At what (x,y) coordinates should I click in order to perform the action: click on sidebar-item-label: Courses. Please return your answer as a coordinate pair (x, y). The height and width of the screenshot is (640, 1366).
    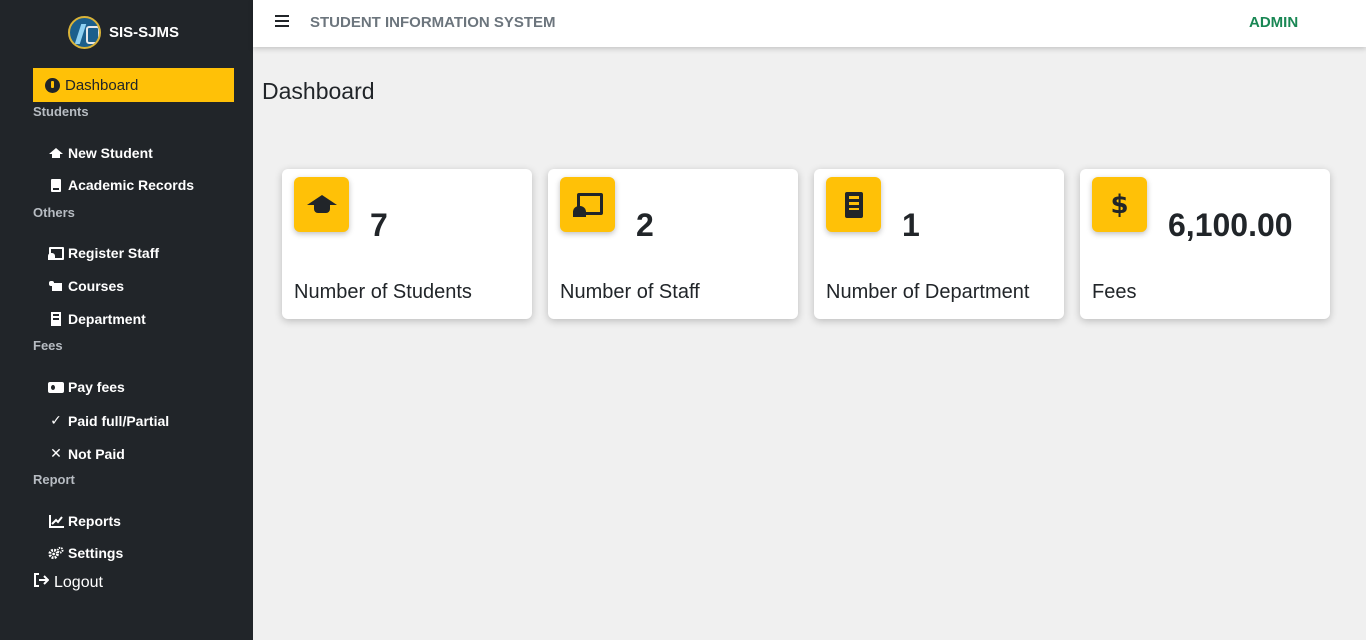
    Looking at the image, I should click on (96, 286).